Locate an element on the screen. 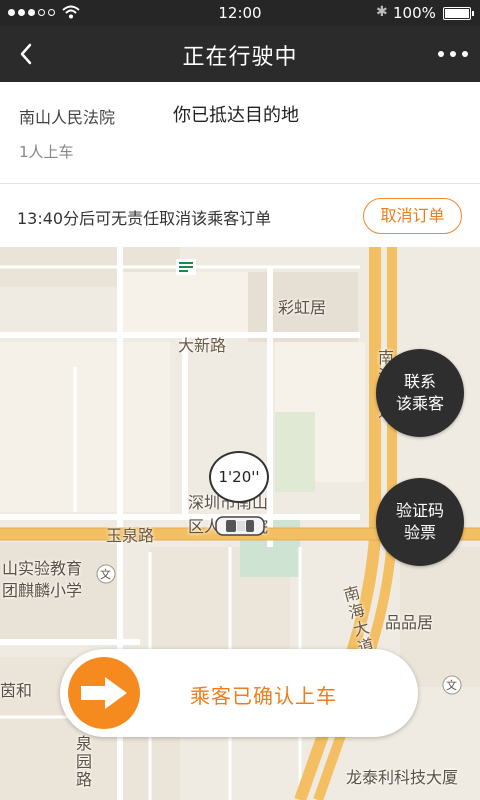 This screenshot has height=800, width=480. map-label-daxin-road: 大新路 is located at coordinates (202, 345).